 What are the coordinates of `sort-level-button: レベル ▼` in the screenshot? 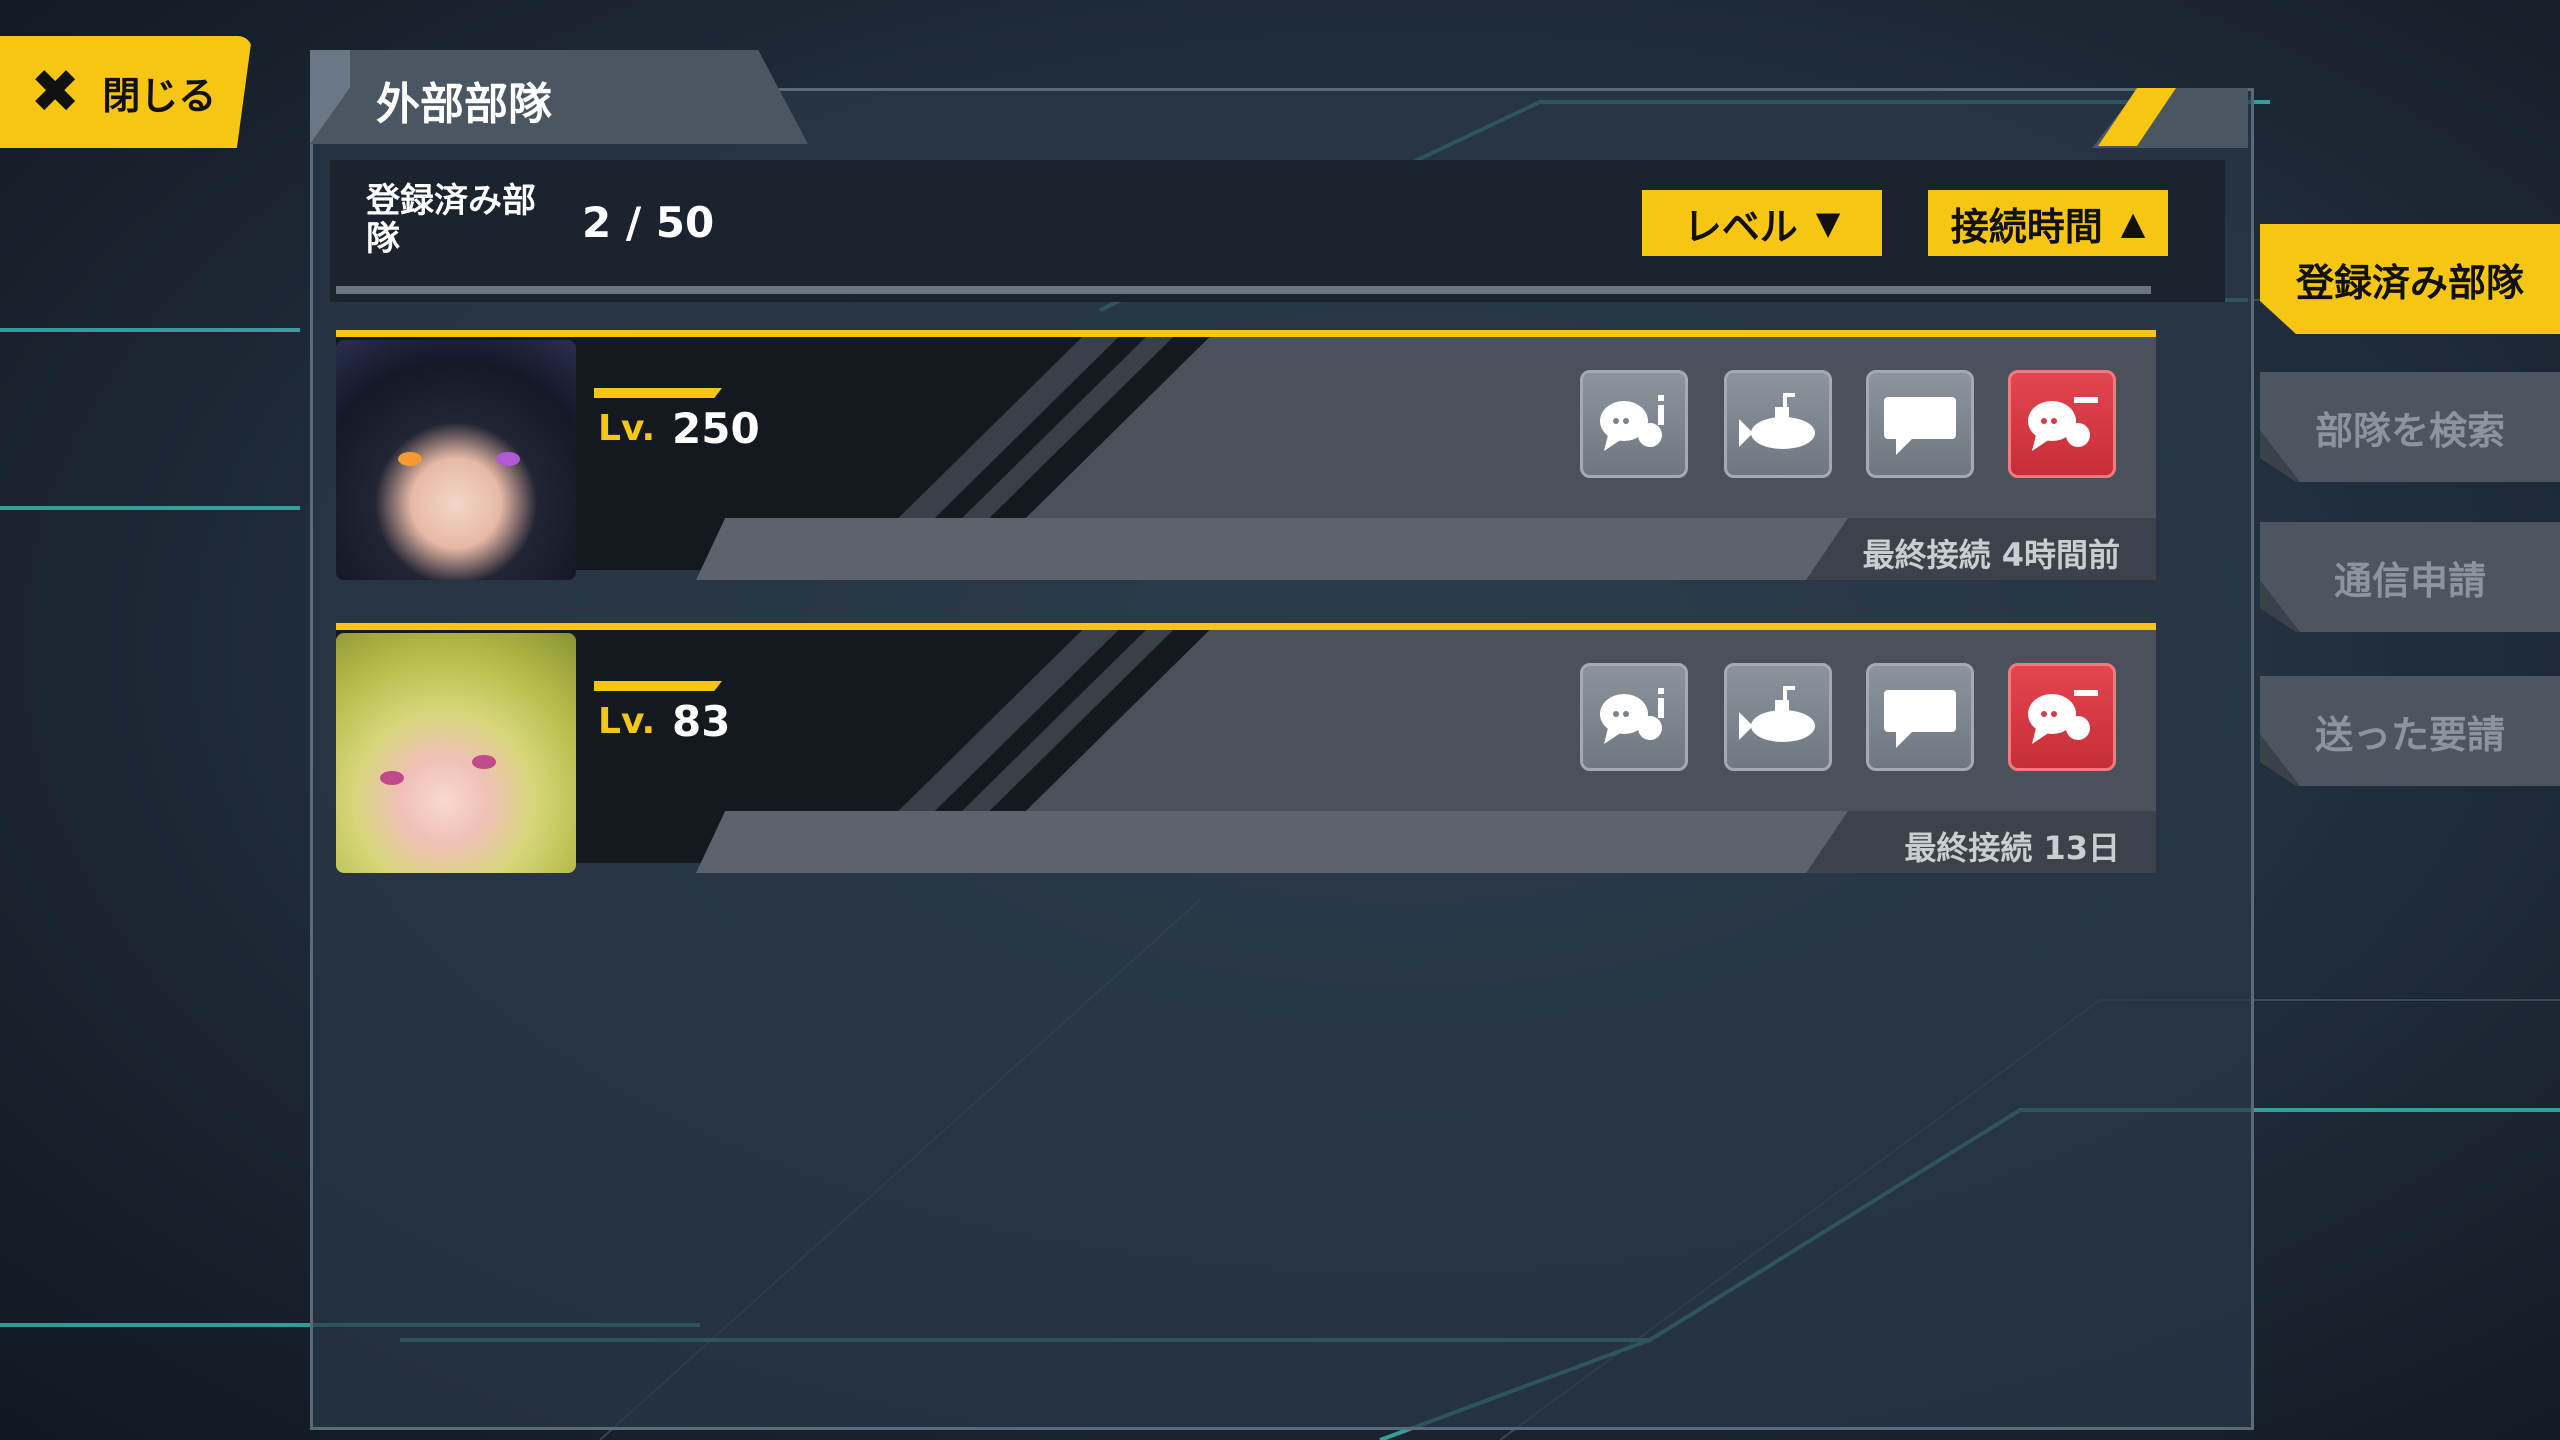 It's located at (1762, 223).